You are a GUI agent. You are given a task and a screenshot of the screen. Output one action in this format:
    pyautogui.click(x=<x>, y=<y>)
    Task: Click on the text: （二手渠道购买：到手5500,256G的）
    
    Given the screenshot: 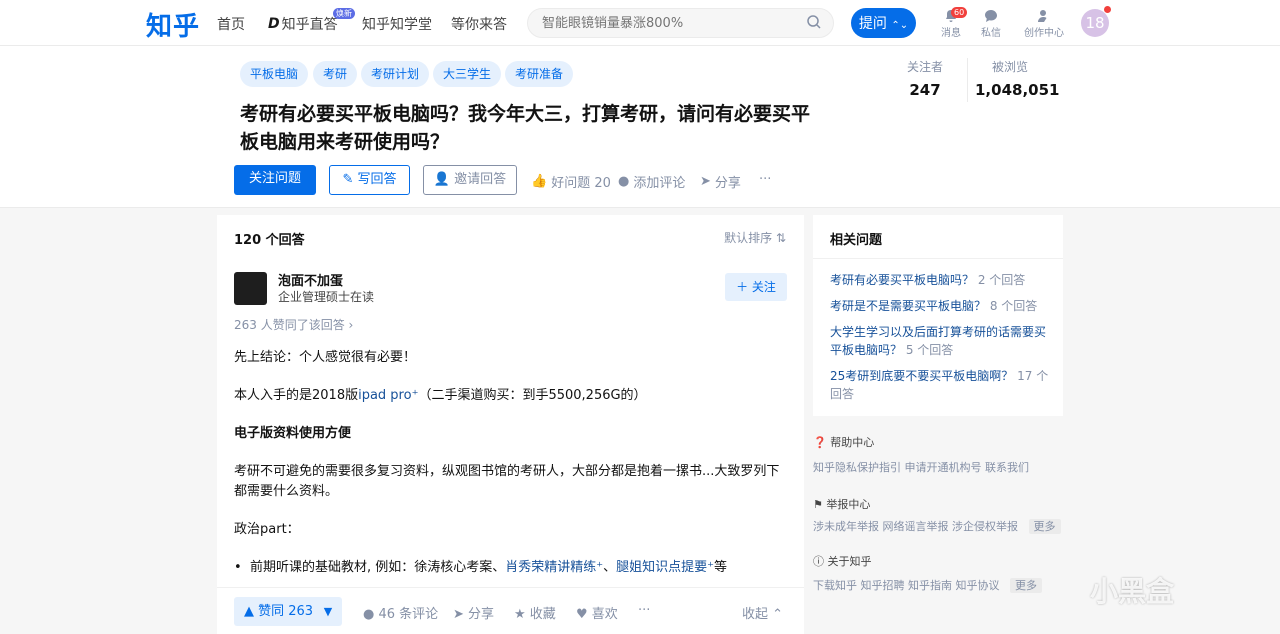 What is the action you would take?
    pyautogui.click(x=532, y=395)
    